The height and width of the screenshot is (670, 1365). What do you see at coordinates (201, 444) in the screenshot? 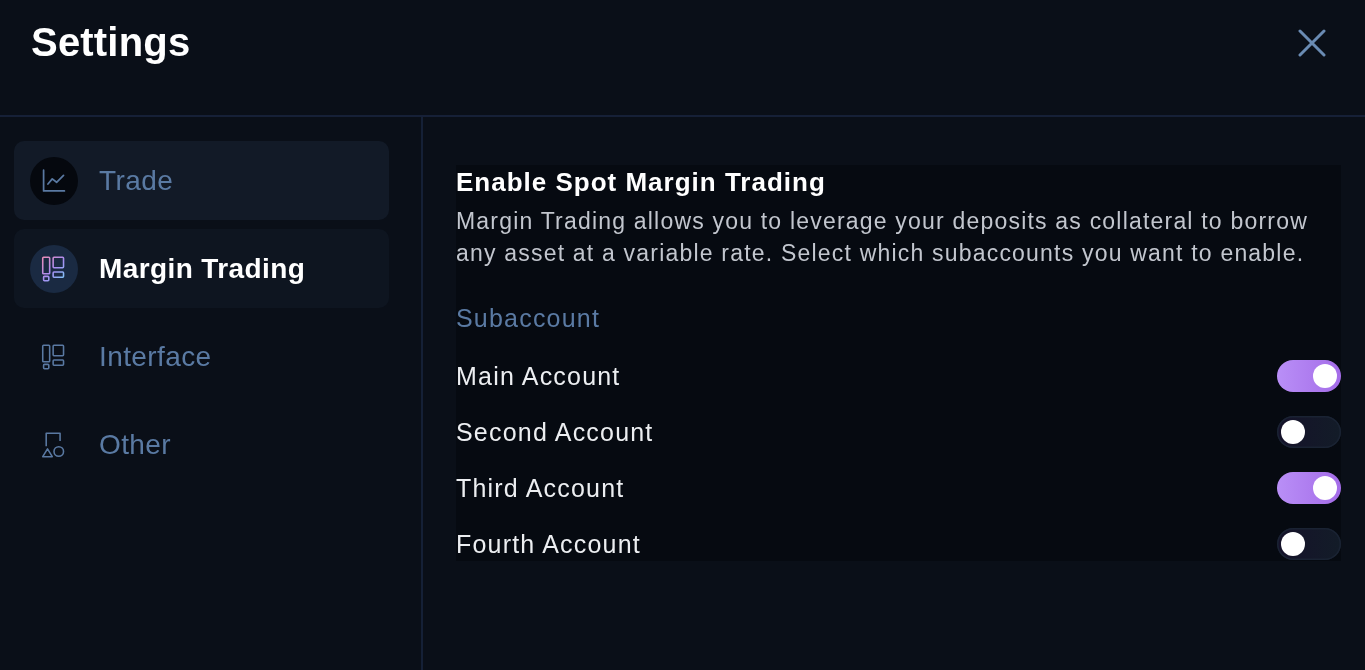
I see `sidebar-item: Other` at bounding box center [201, 444].